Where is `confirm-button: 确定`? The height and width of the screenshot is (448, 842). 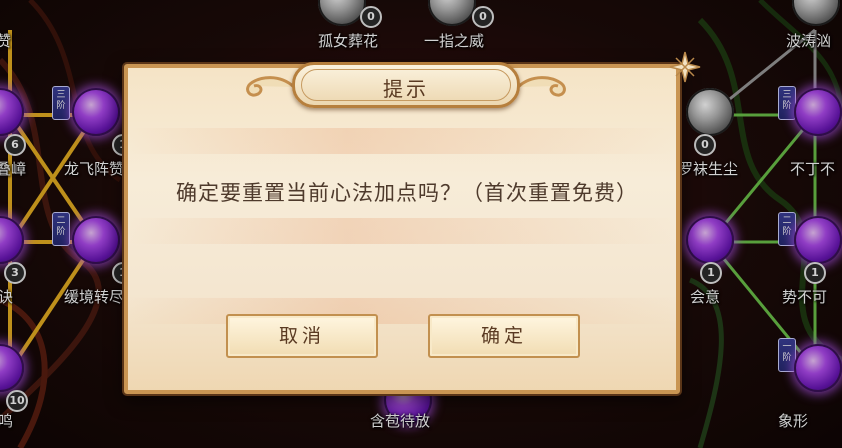 confirm-button: 确定 is located at coordinates (504, 336).